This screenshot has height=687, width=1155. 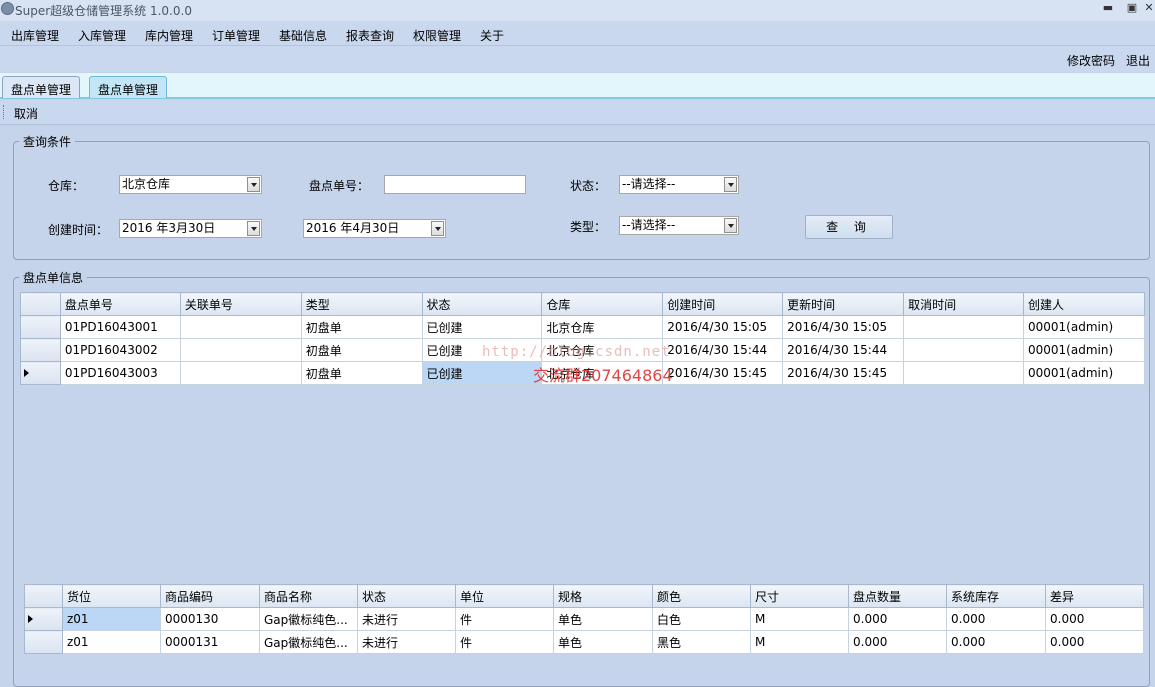 I want to click on menu-permissions: 权限管理, so click(x=437, y=35).